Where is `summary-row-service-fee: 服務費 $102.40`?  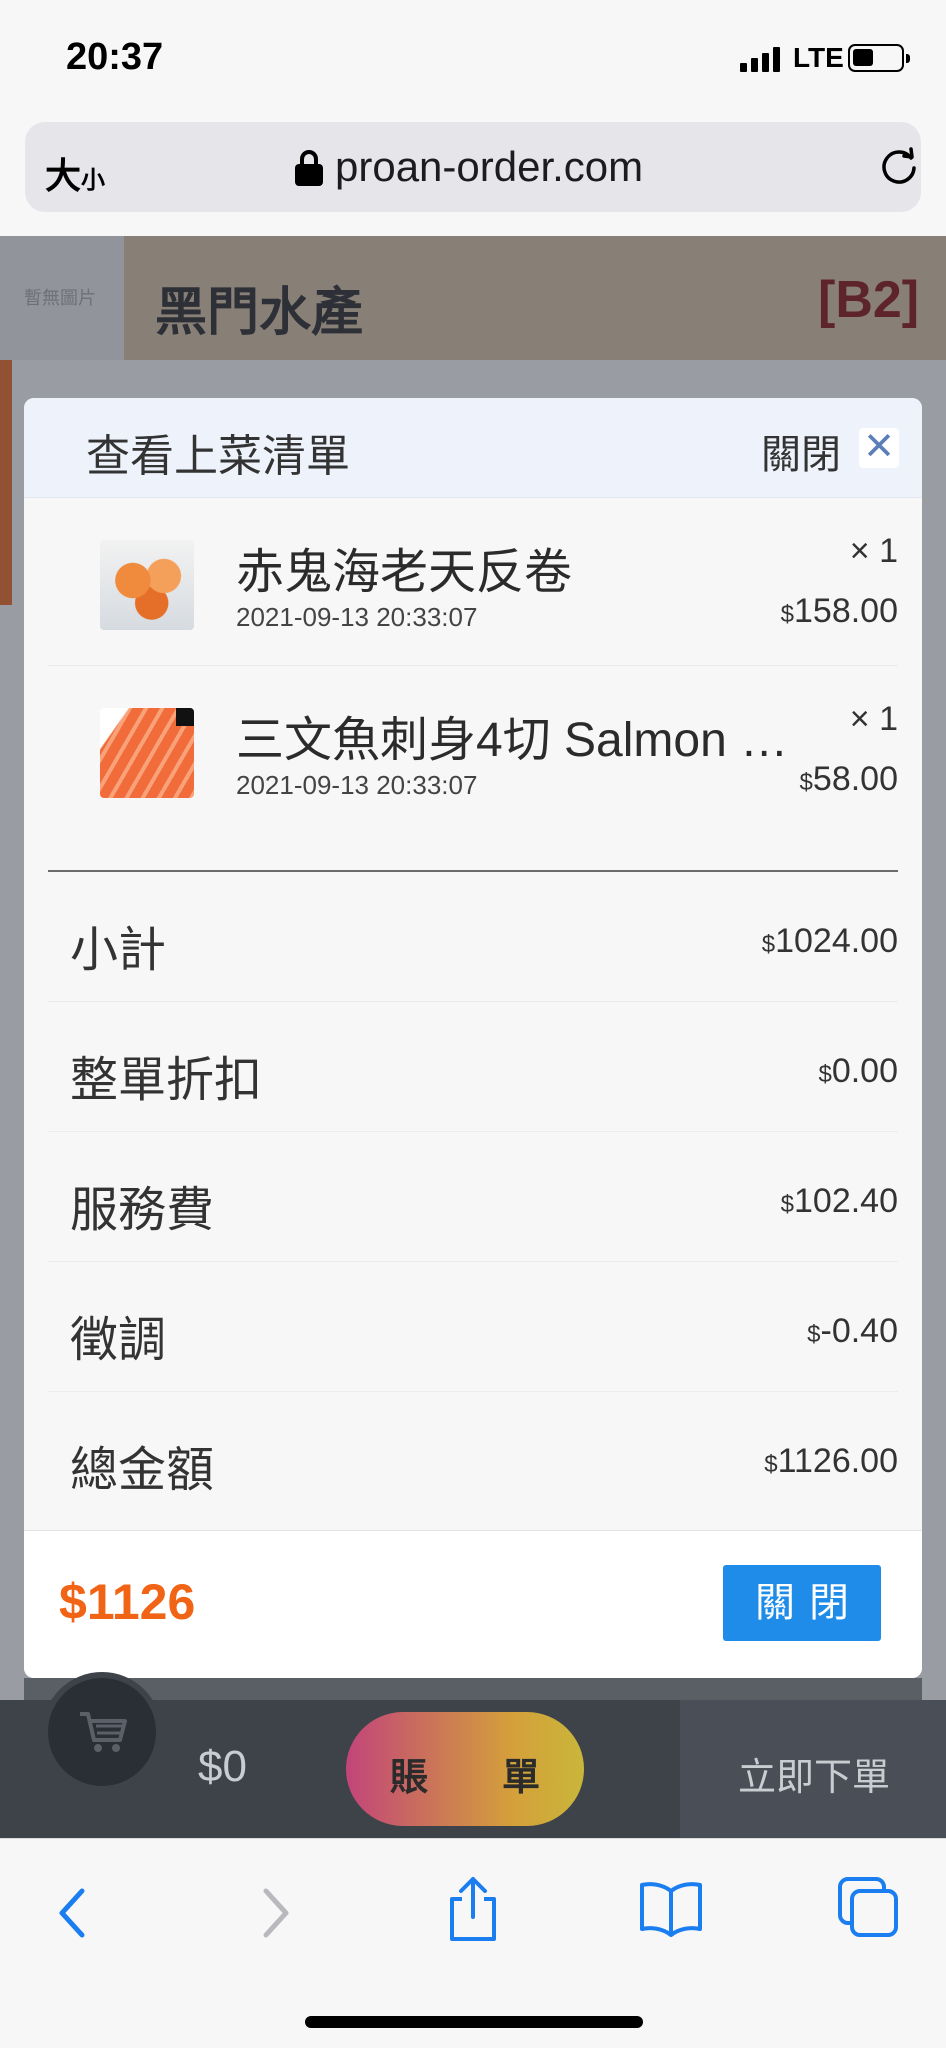
summary-row-service-fee: 服務費 $102.40 is located at coordinates (473, 1197).